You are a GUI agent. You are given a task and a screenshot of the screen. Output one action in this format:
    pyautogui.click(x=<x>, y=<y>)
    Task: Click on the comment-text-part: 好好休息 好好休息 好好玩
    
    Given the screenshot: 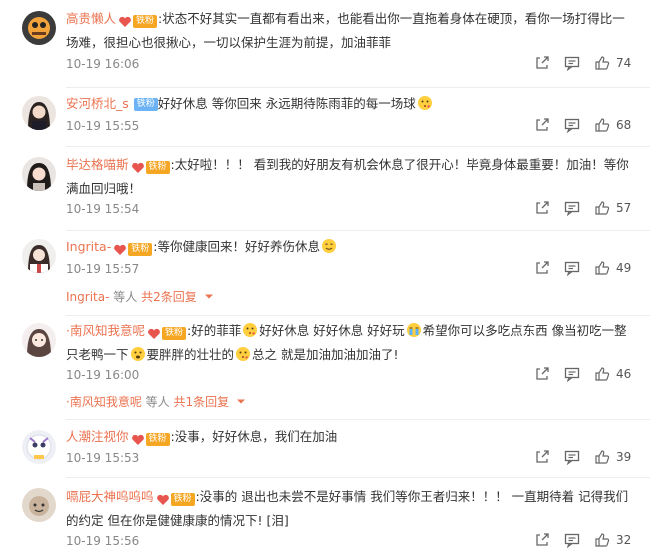 What is the action you would take?
    pyautogui.click(x=332, y=330)
    